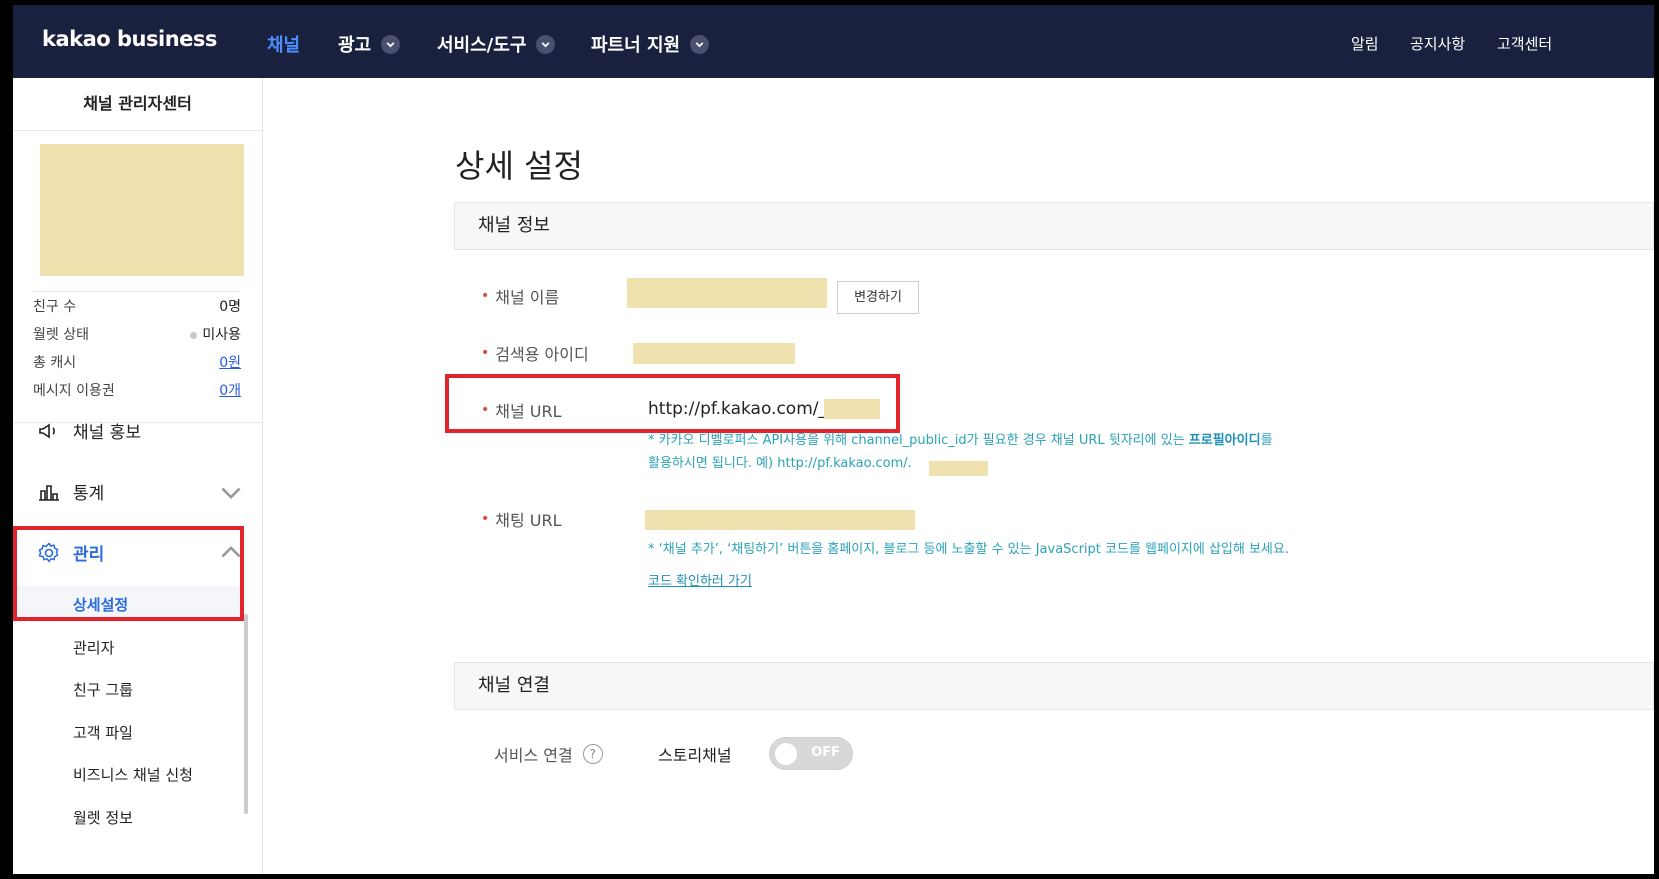 Image resolution: width=1659 pixels, height=879 pixels. I want to click on menu-channel-promo: 채널 홍보, so click(89, 430).